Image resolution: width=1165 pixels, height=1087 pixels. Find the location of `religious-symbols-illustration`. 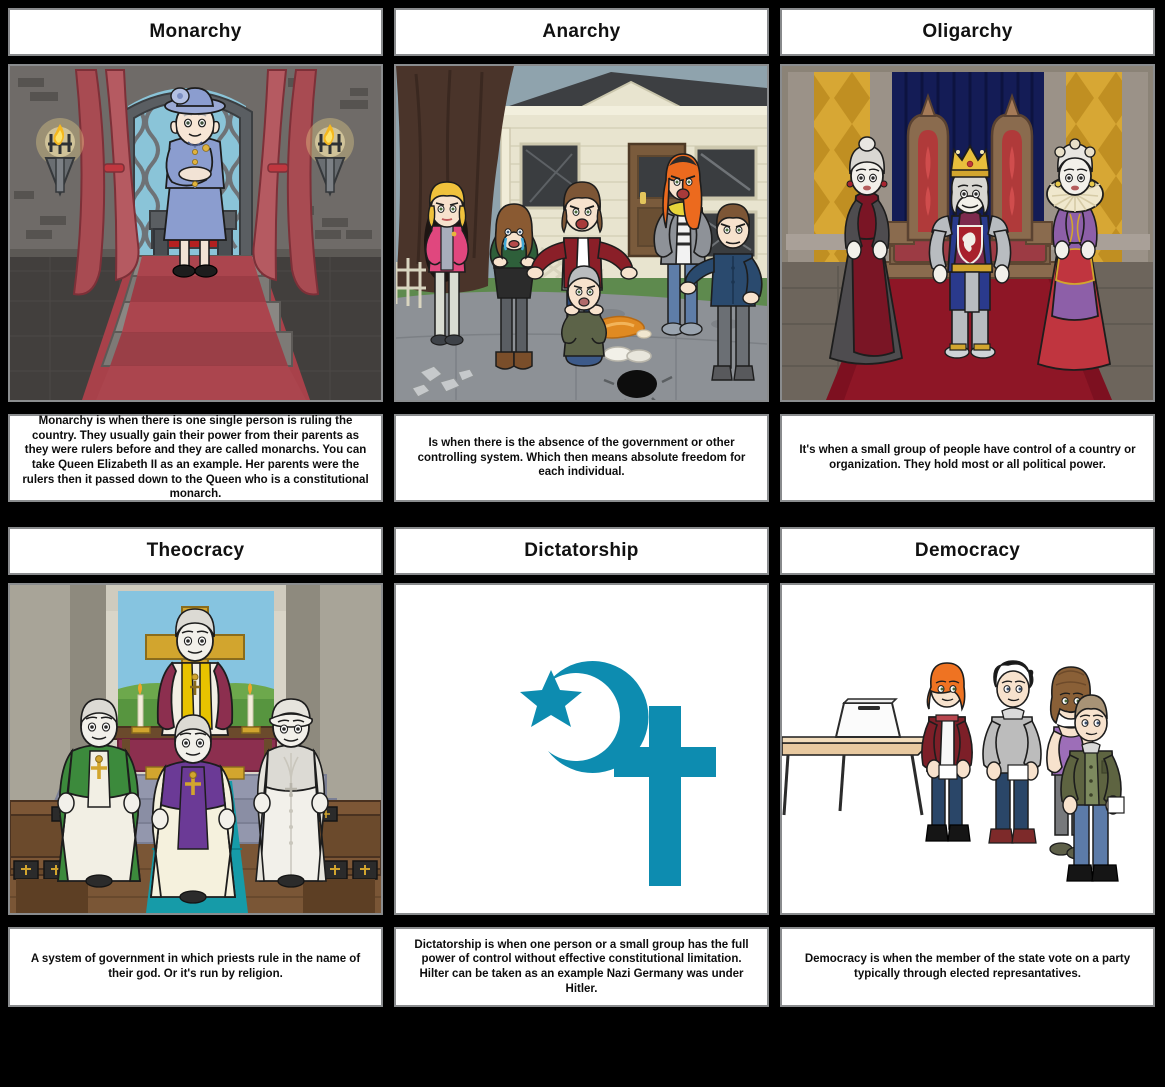

religious-symbols-illustration is located at coordinates (581, 749).